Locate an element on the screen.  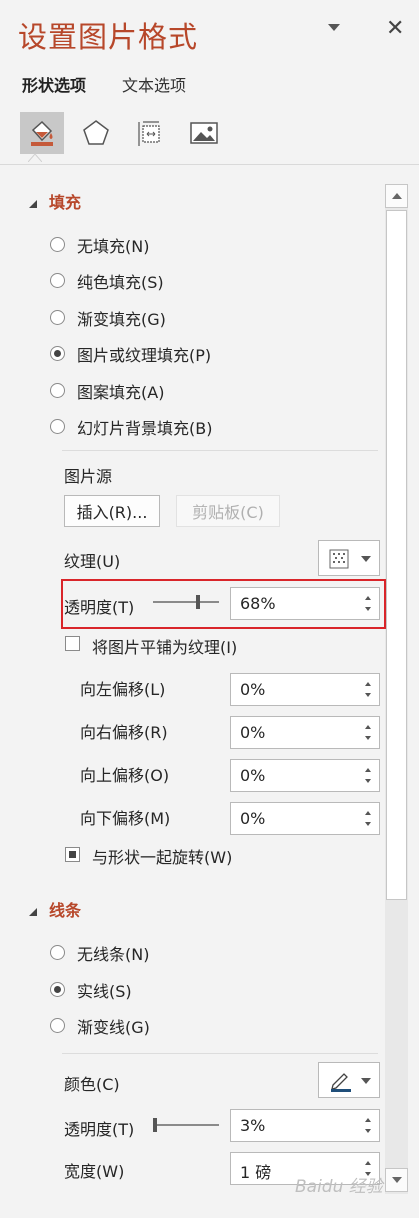
fill-collapse-icon is located at coordinates (33, 204).